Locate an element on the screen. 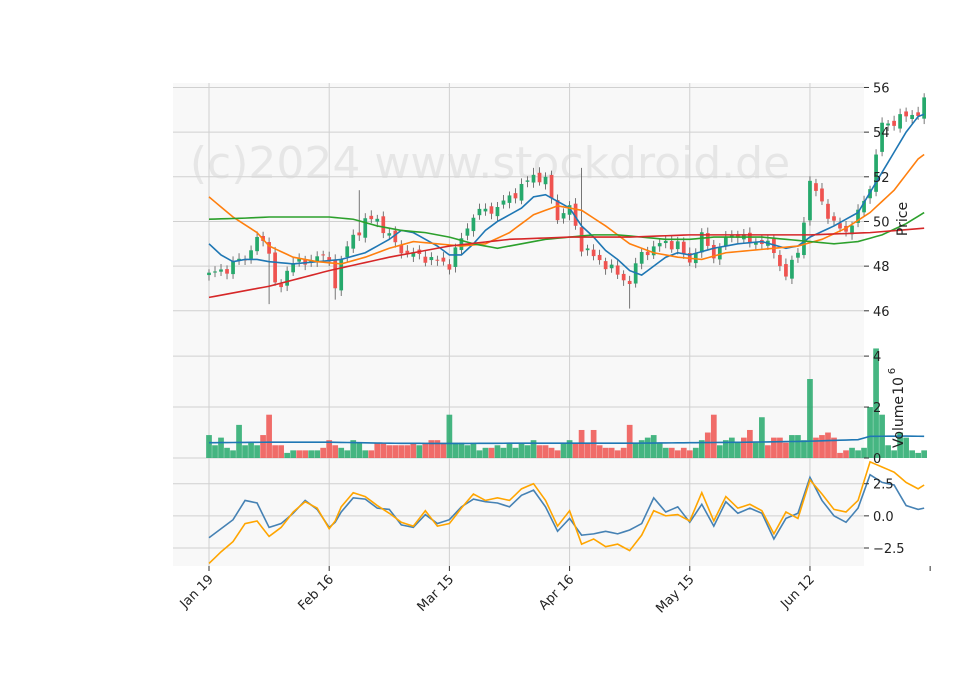 Image resolution: width=960 pixels, height=694 pixels. x-tick-label: May 15 is located at coordinates (675, 594).